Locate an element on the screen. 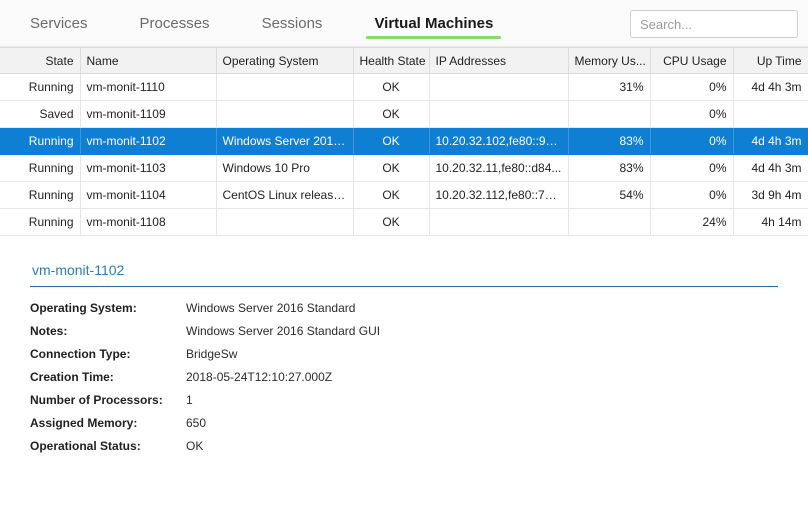 Image resolution: width=808 pixels, height=513 pixels. cell-name: vm-monit-1103 is located at coordinates (148, 168).